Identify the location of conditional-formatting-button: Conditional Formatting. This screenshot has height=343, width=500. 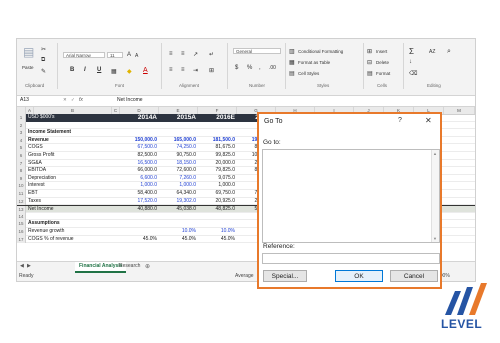
(320, 51).